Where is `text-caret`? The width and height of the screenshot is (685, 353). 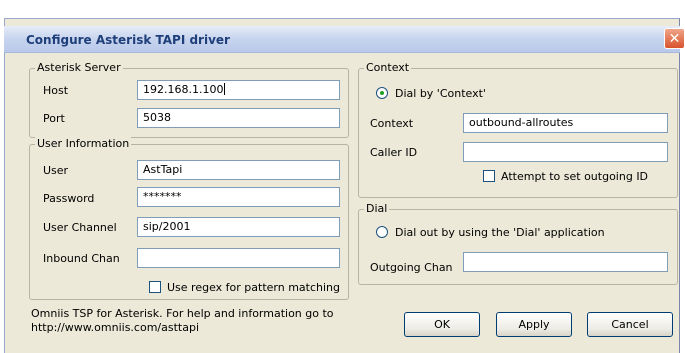 text-caret is located at coordinates (225, 89).